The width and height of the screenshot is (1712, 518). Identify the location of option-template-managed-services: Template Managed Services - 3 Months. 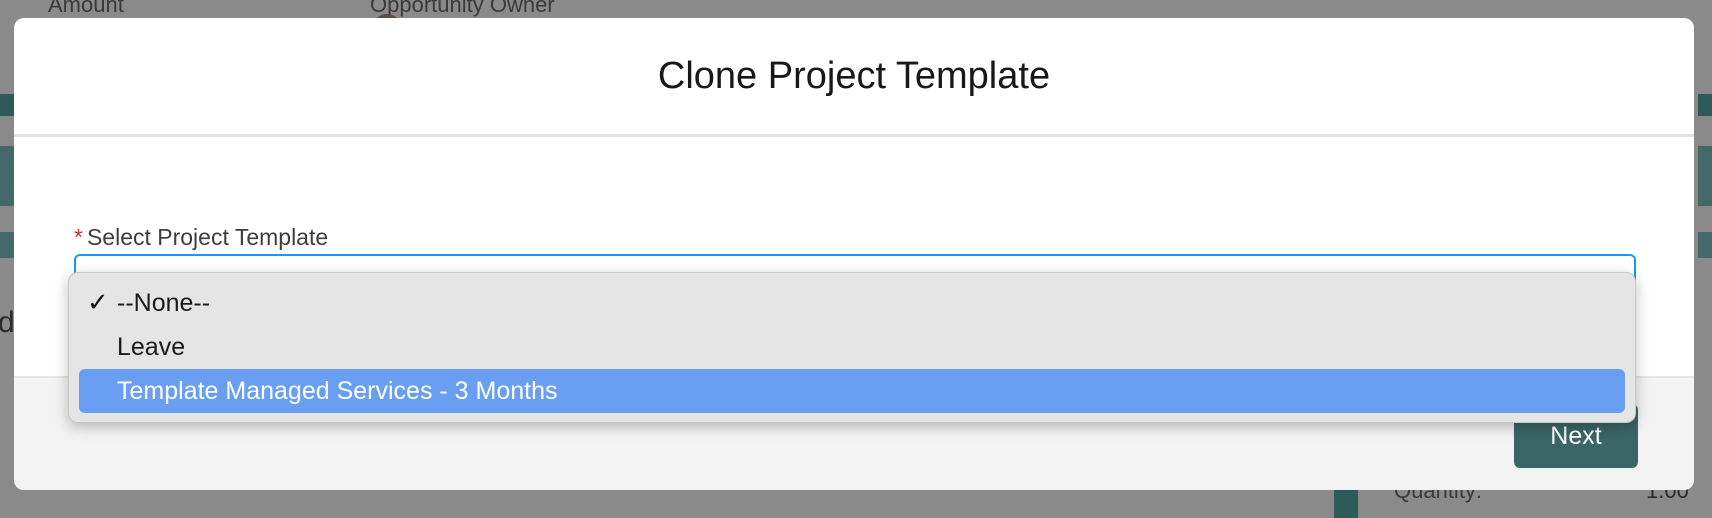
(852, 391).